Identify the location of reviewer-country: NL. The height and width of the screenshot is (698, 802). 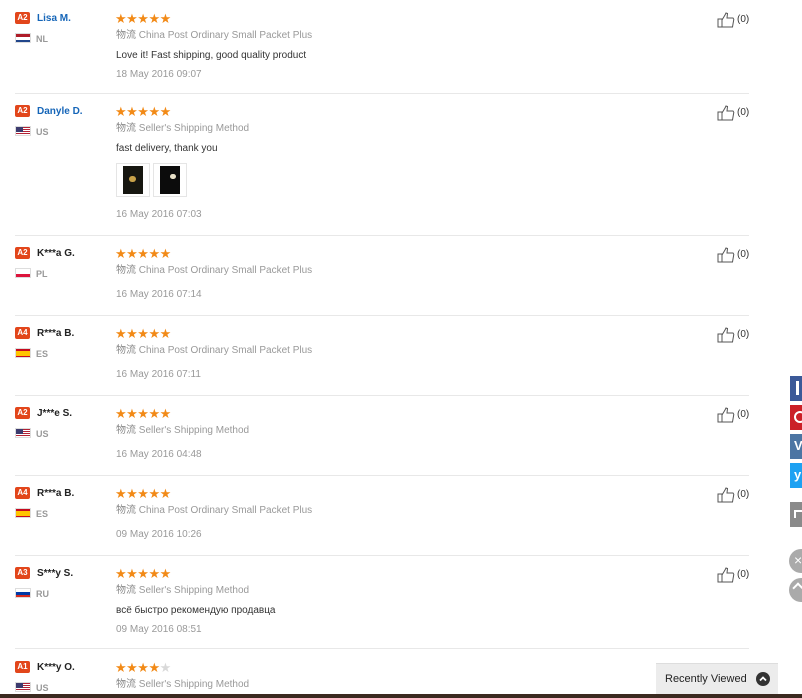
(42, 39).